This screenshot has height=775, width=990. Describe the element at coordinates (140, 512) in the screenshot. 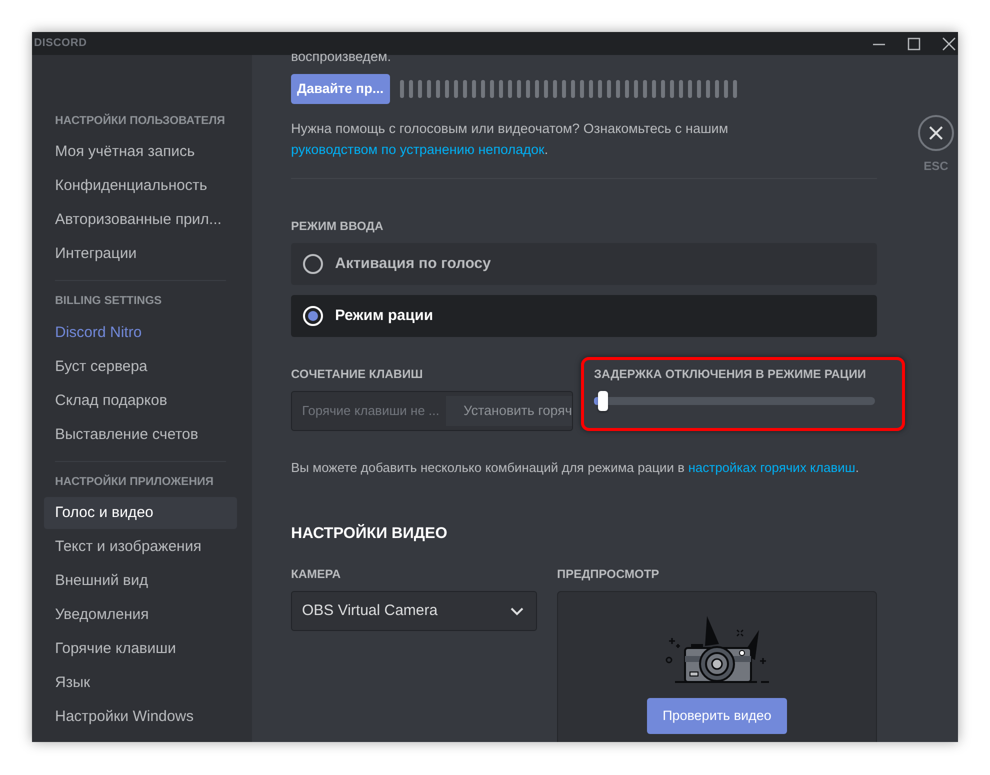

I see `sidebar-item: Голос и видео` at that location.